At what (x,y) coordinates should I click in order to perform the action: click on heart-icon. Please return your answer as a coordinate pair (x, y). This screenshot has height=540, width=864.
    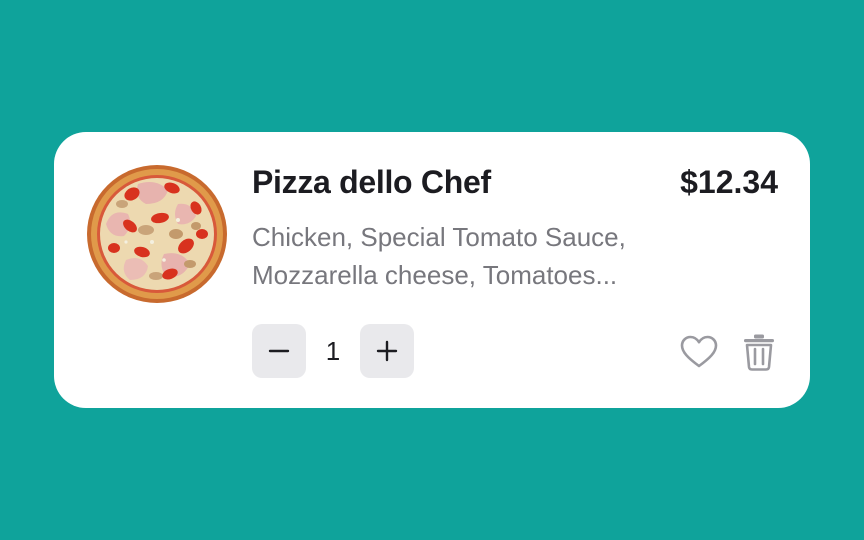
    Looking at the image, I should click on (699, 351).